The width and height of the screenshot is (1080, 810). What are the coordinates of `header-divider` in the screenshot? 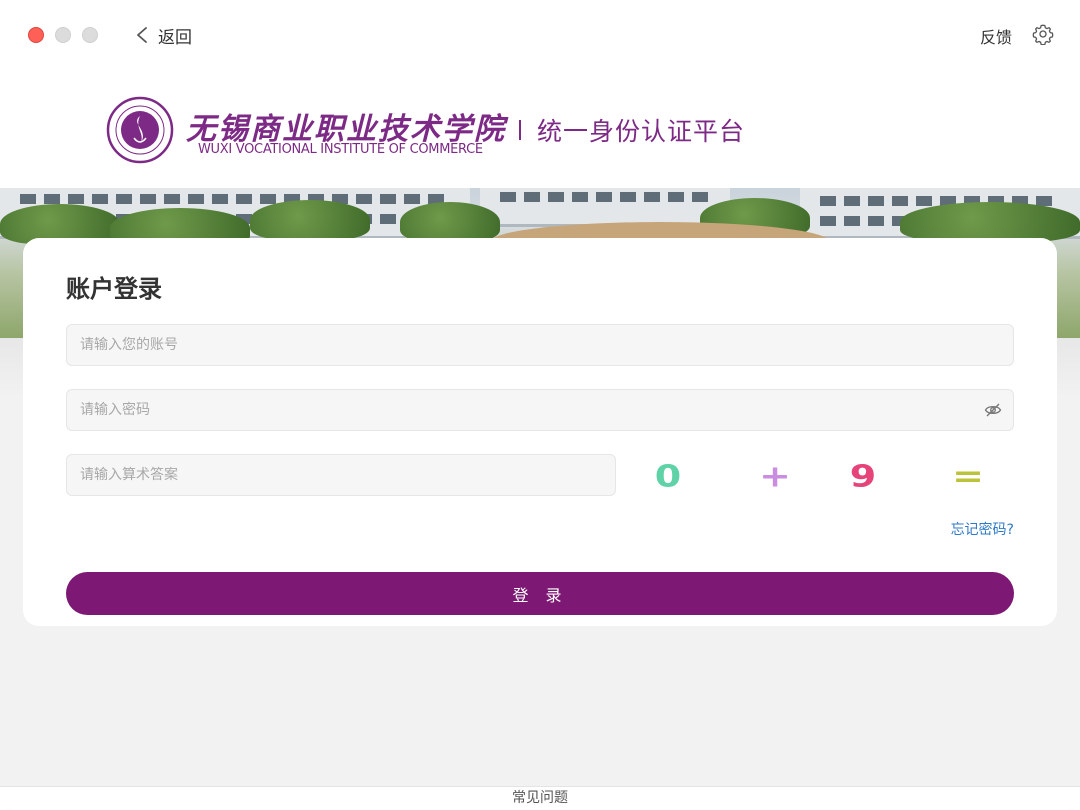 It's located at (520, 130).